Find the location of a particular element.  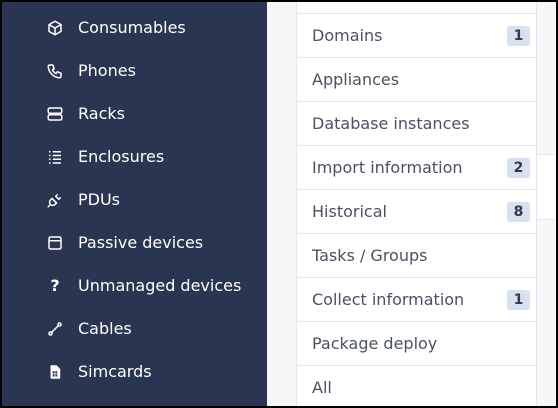

menu-item-import-information: Import information 2 is located at coordinates (416, 168).